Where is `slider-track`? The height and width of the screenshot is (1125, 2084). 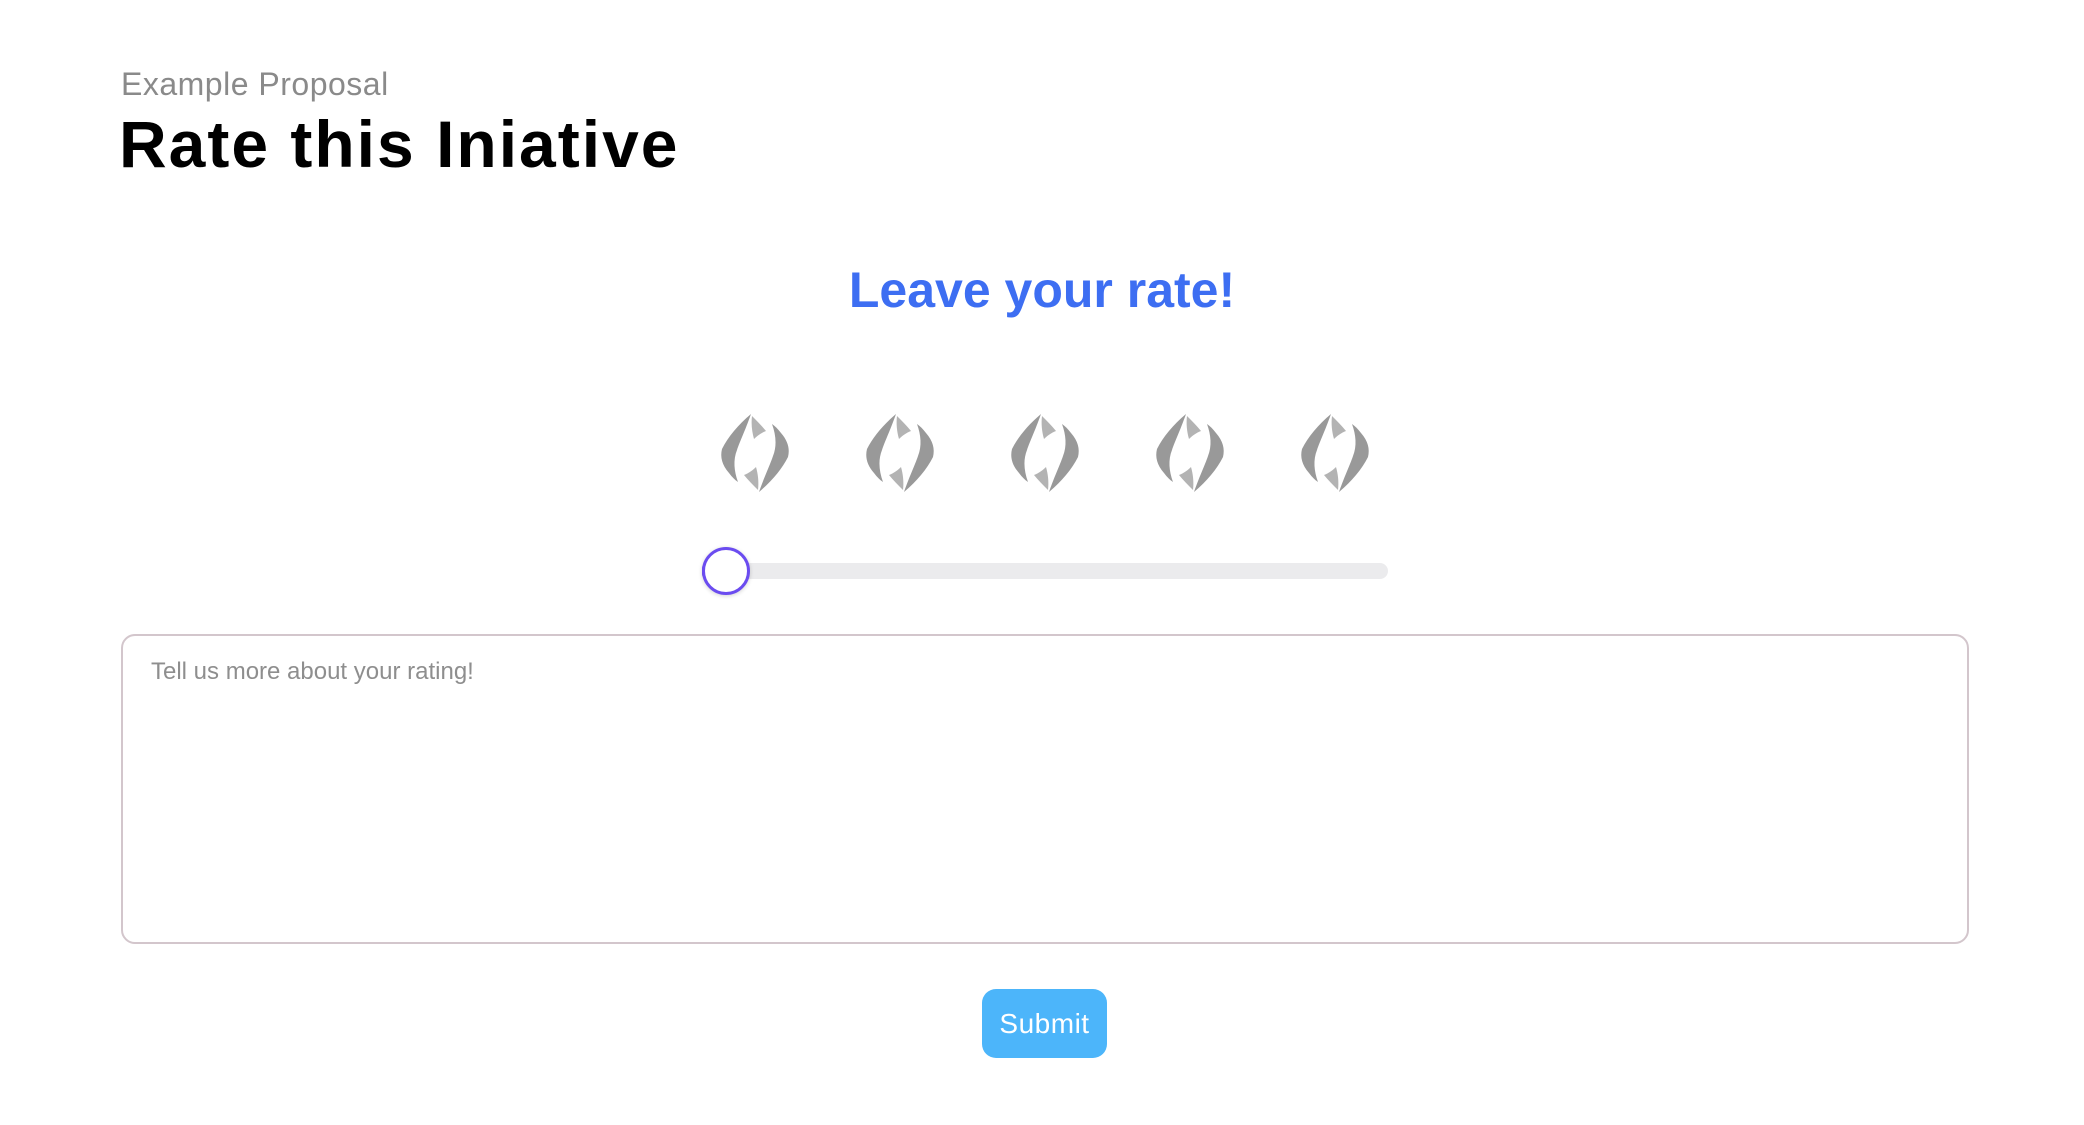 slider-track is located at coordinates (1045, 571).